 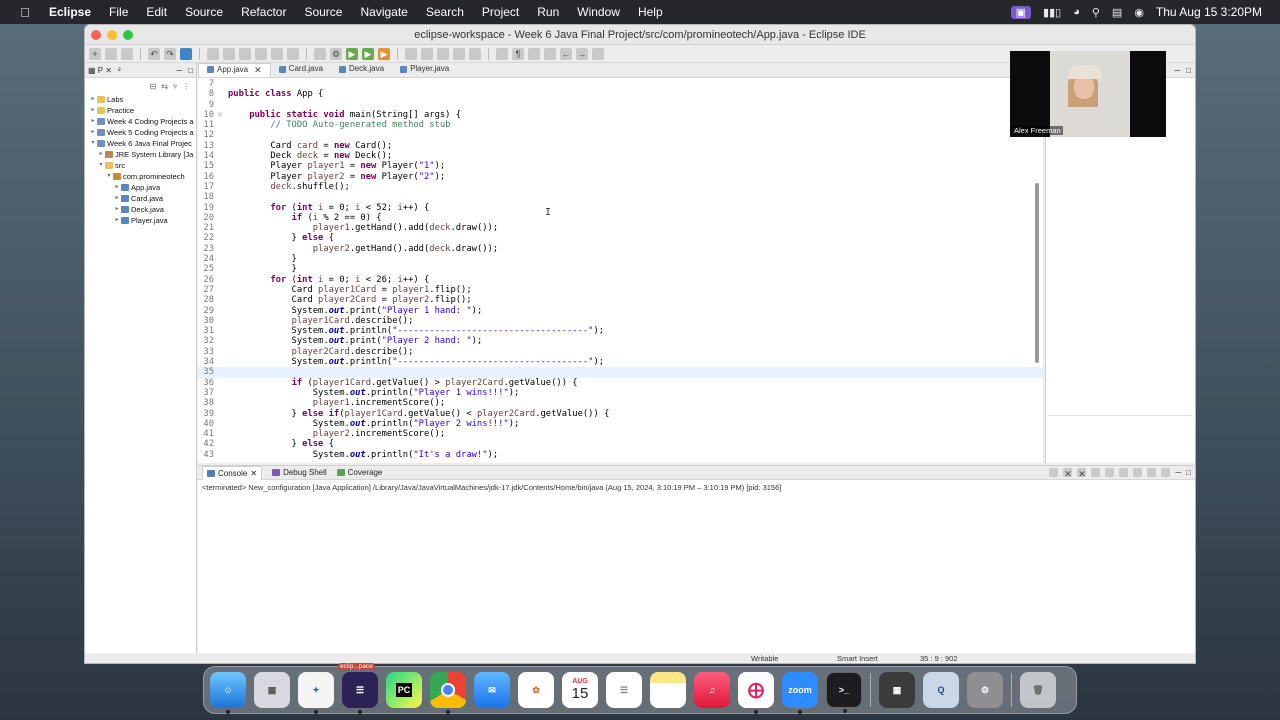 I want to click on editor-scrollbar, so click(x=1037, y=273).